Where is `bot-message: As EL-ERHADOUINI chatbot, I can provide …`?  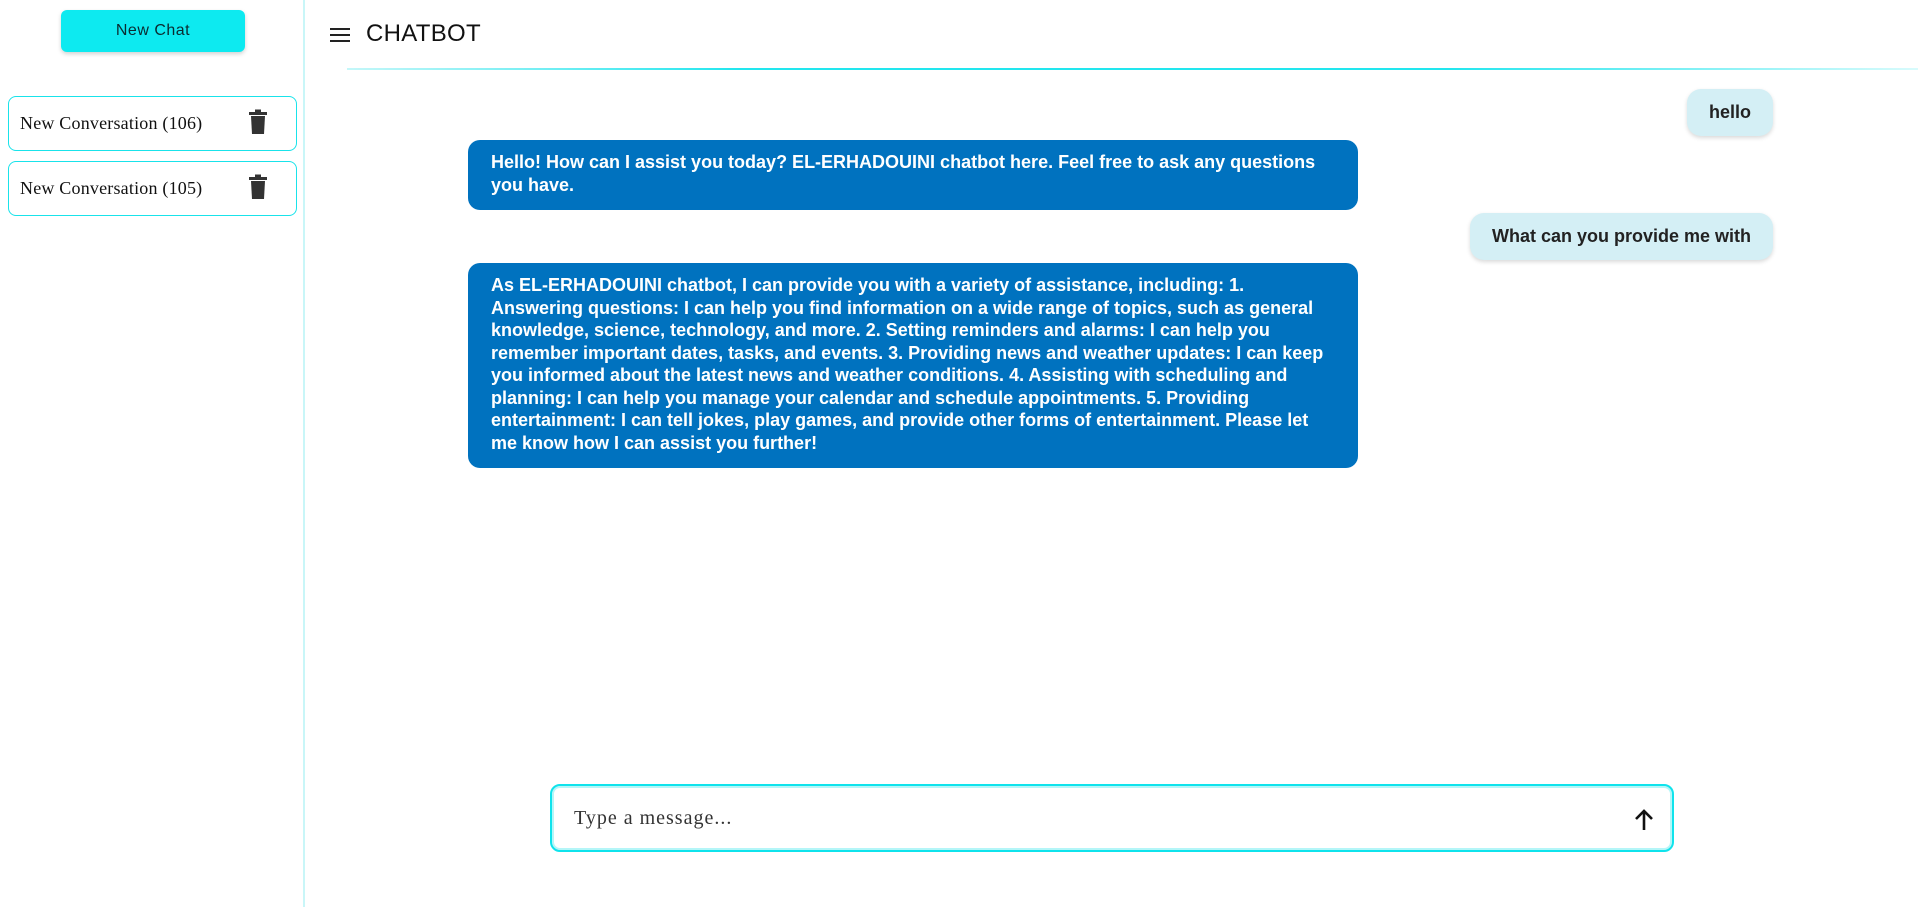 bot-message: As EL-ERHADOUINI chatbot, I can provide … is located at coordinates (913, 365).